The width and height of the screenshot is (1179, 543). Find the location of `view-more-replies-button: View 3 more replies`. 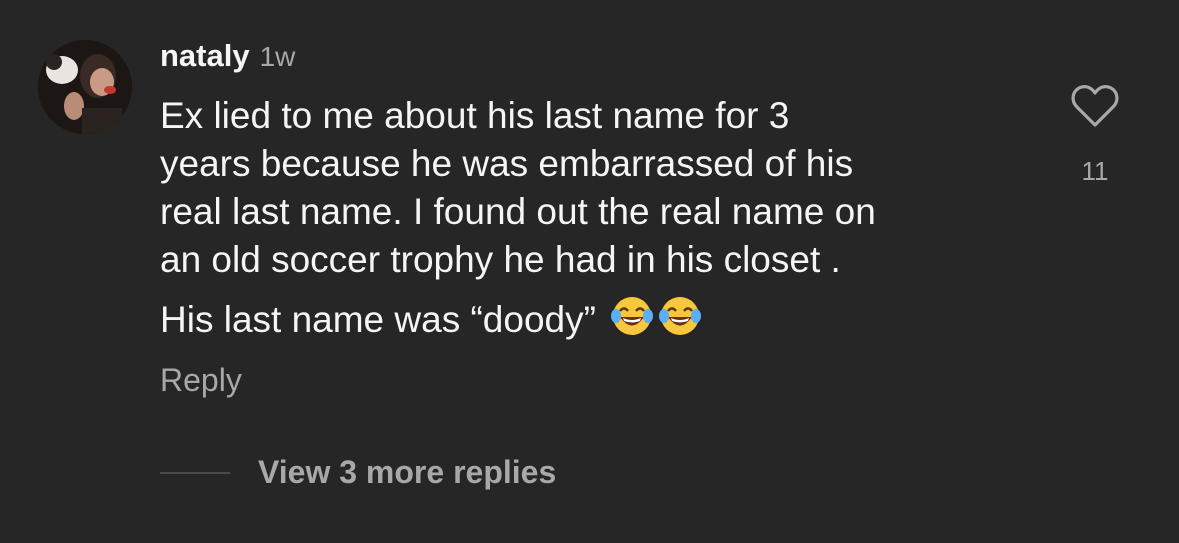

view-more-replies-button: View 3 more replies is located at coordinates (358, 472).